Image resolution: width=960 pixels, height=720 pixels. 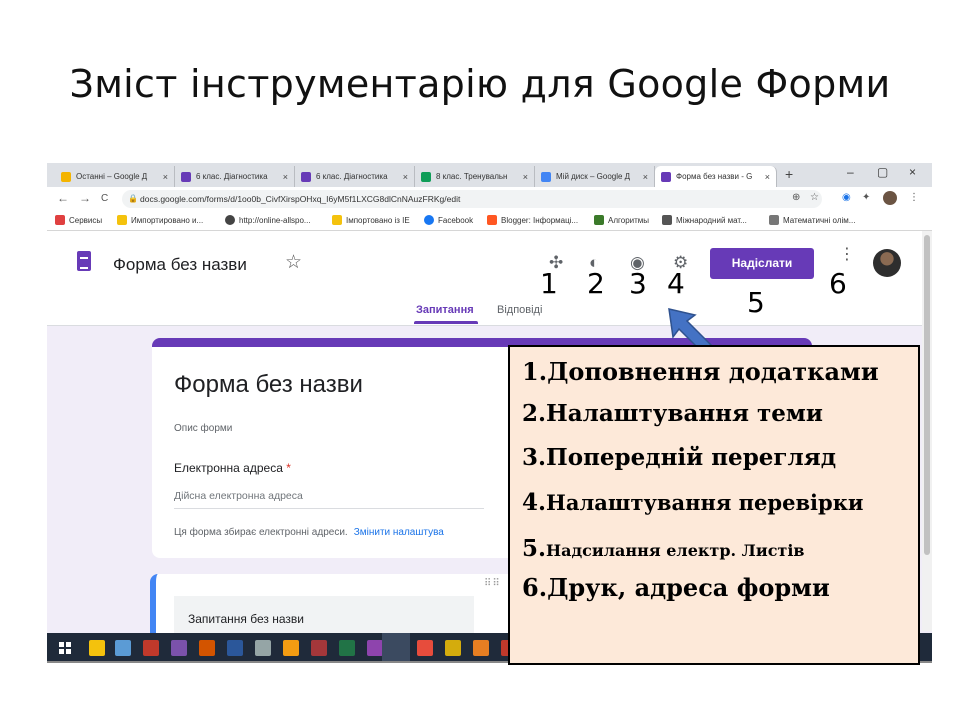 I want to click on active-tab-indicator, so click(x=446, y=322).